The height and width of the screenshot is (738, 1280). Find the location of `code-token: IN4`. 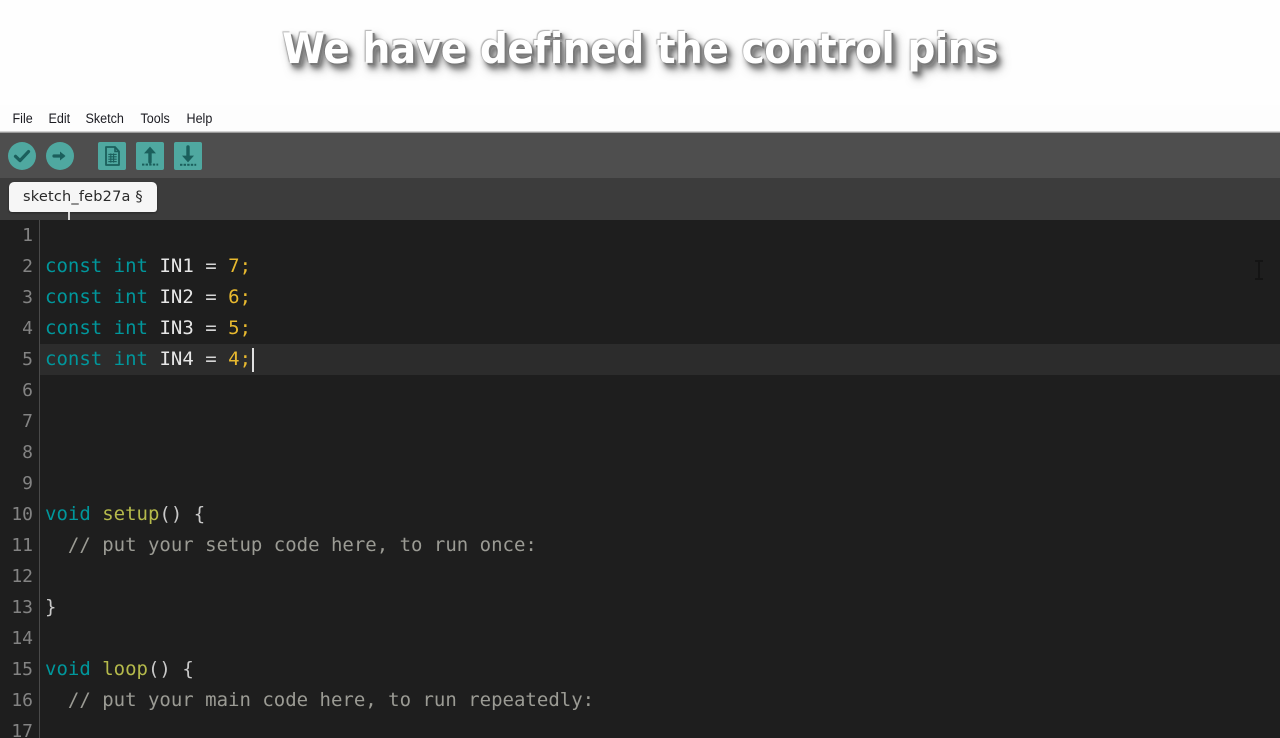

code-token: IN4 is located at coordinates (176, 359).